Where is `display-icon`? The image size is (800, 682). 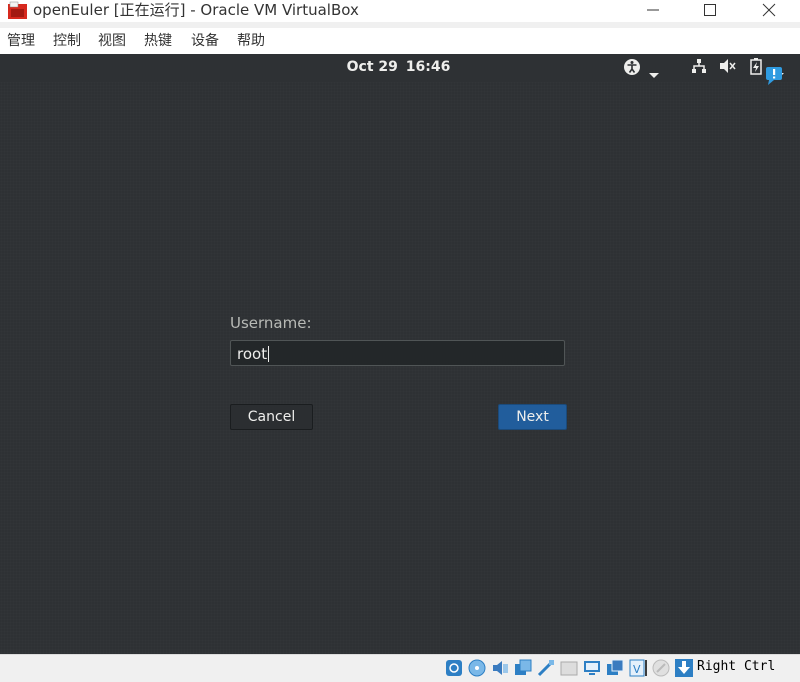
display-icon is located at coordinates (592, 668).